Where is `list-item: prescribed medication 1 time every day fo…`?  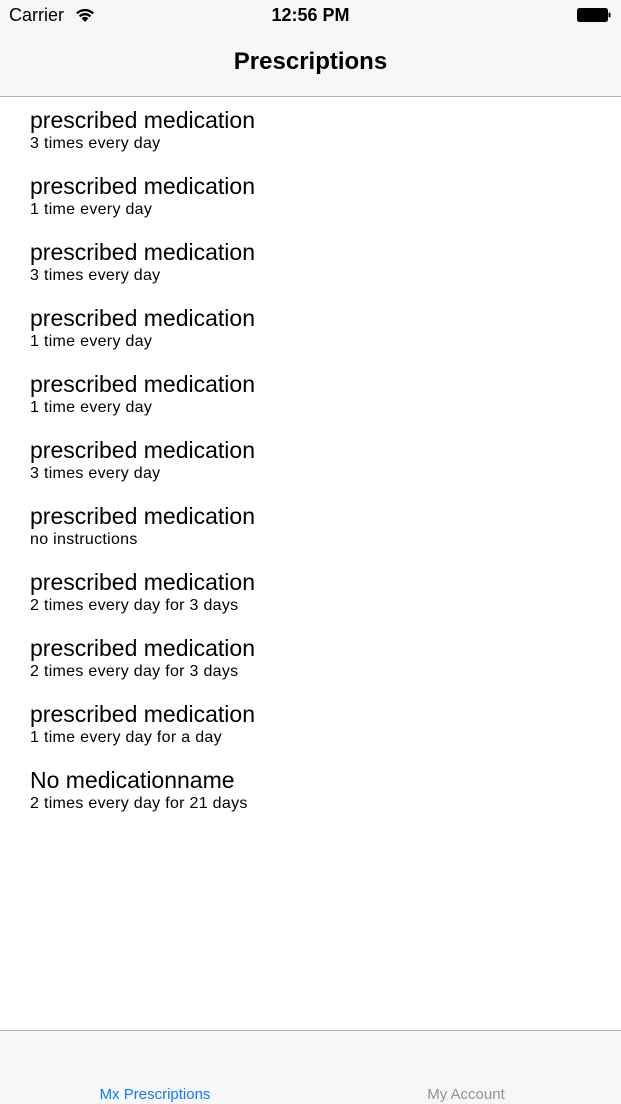
list-item: prescribed medication 1 time every day fo… is located at coordinates (310, 724).